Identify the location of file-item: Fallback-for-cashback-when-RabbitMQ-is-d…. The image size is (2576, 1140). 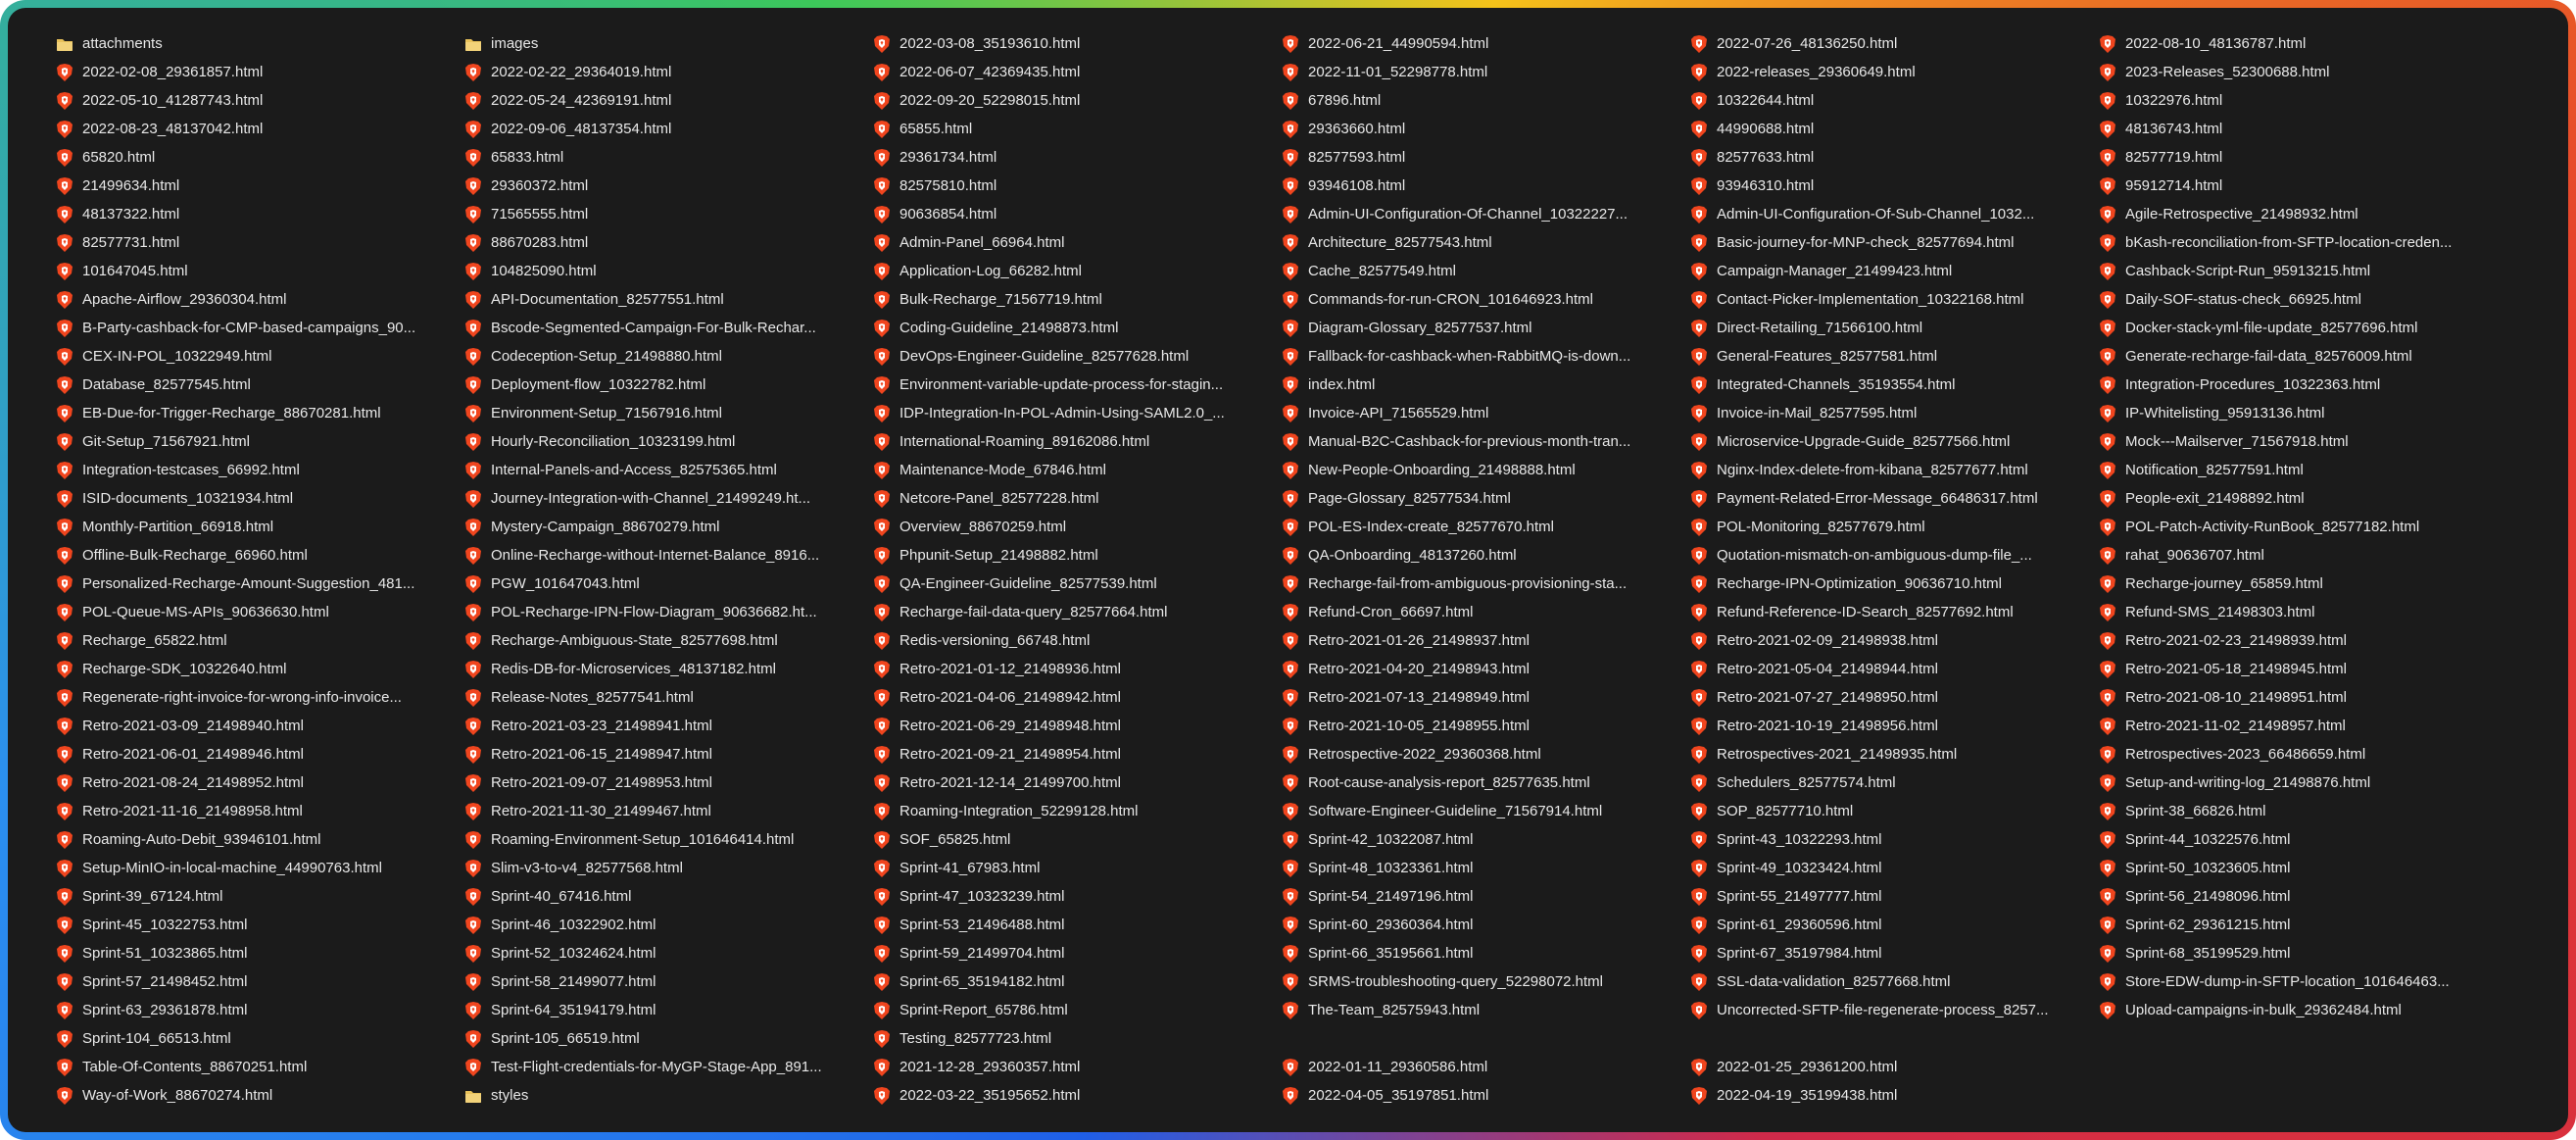
(1485, 356).